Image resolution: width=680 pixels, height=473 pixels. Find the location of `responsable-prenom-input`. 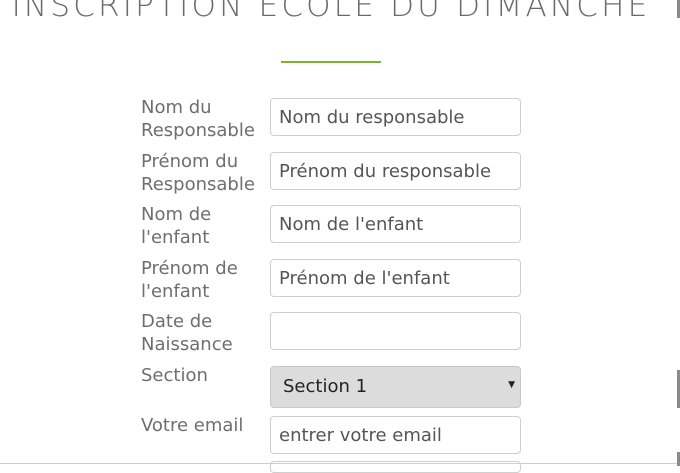

responsable-prenom-input is located at coordinates (395, 171).